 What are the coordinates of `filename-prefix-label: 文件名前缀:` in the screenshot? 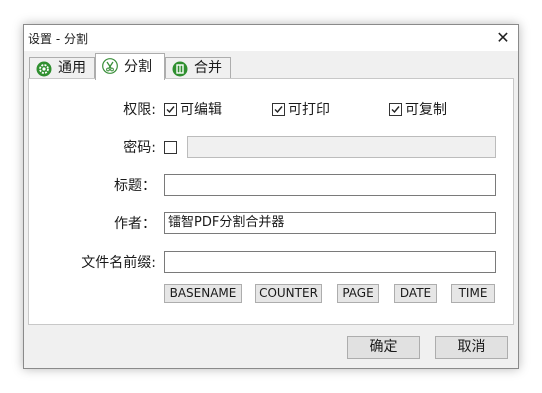 It's located at (118, 263).